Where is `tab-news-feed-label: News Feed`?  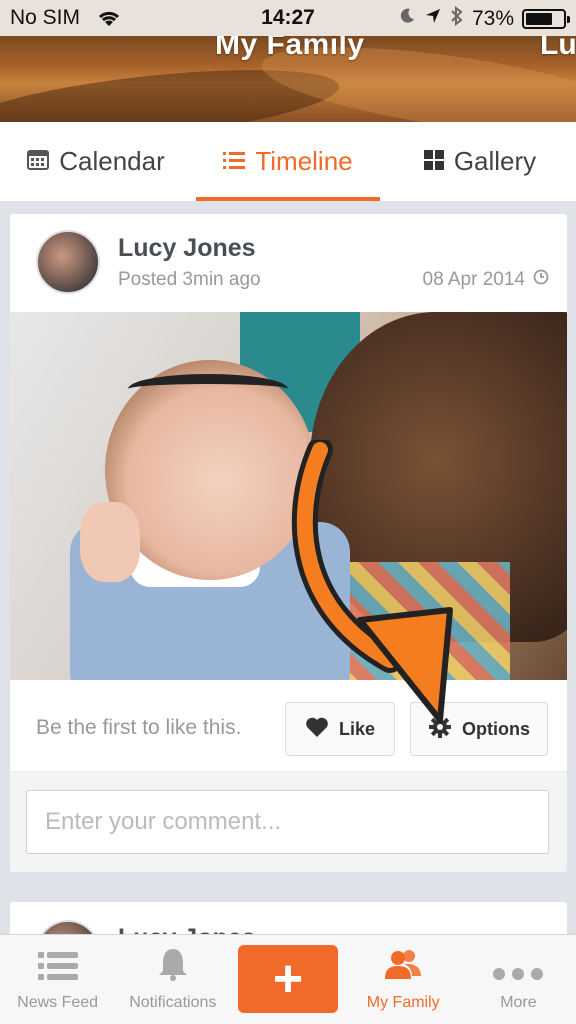 tab-news-feed-label: News Feed is located at coordinates (58, 1002).